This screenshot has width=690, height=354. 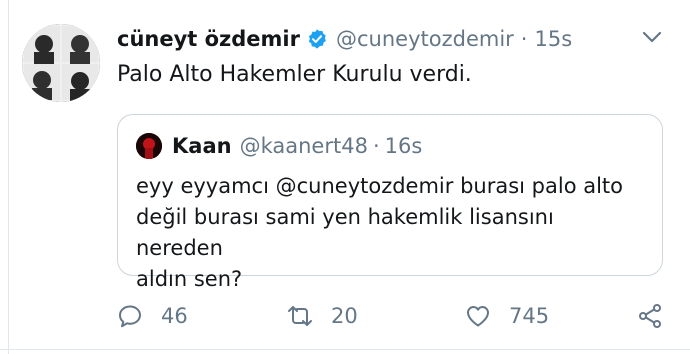 What do you see at coordinates (507, 316) in the screenshot?
I see `like-button: 745` at bounding box center [507, 316].